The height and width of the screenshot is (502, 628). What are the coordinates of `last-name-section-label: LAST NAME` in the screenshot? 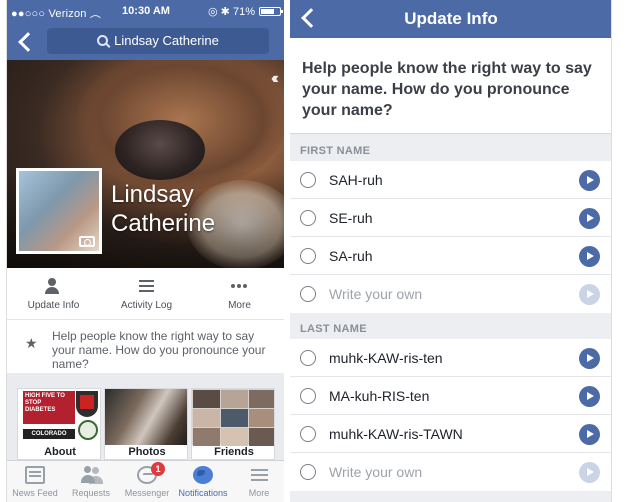 It's located at (333, 329).